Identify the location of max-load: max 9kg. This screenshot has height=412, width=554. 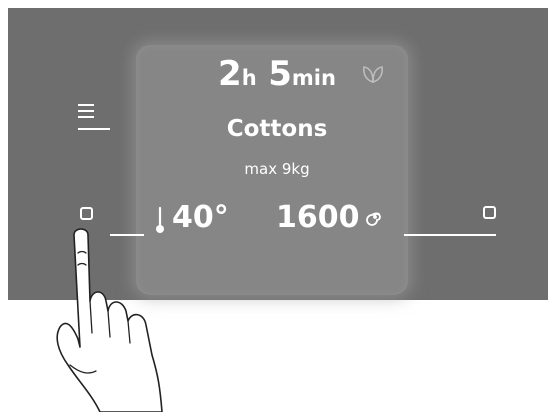
(277, 169).